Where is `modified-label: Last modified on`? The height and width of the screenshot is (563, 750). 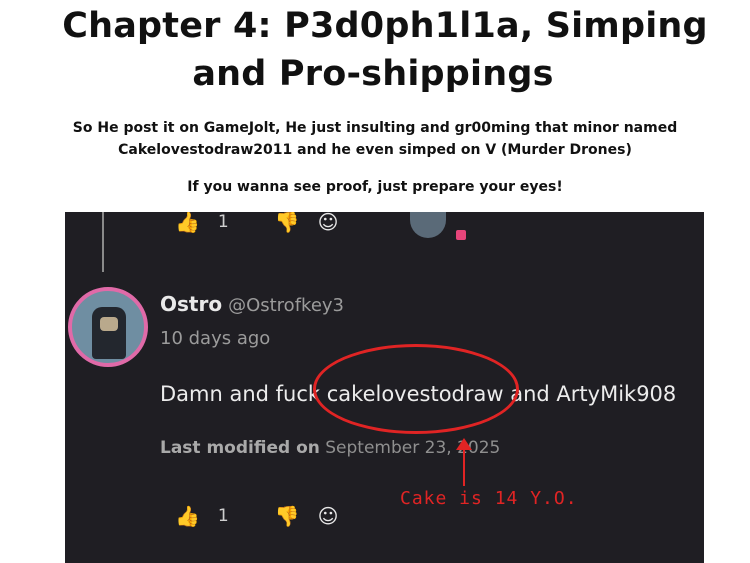
modified-label: Last modified on is located at coordinates (240, 448).